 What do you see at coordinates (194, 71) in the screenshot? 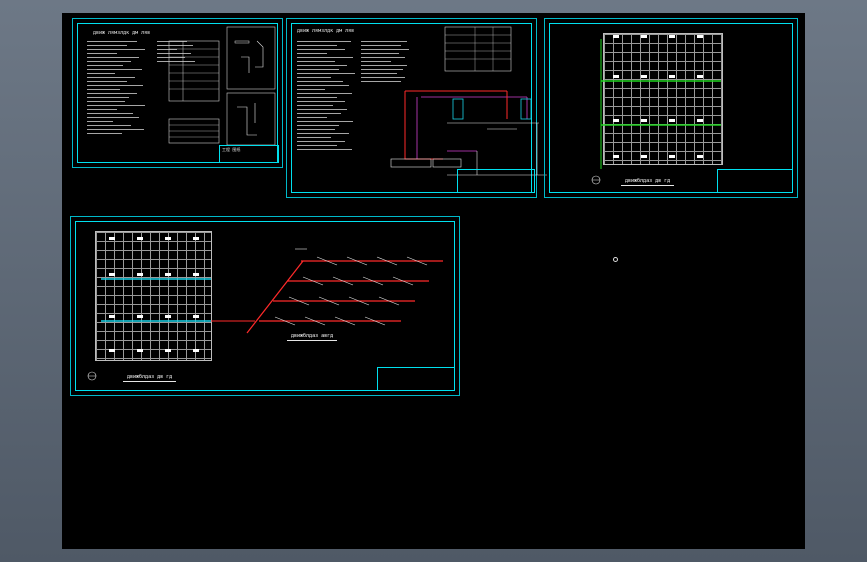
I see `legend-table` at bounding box center [194, 71].